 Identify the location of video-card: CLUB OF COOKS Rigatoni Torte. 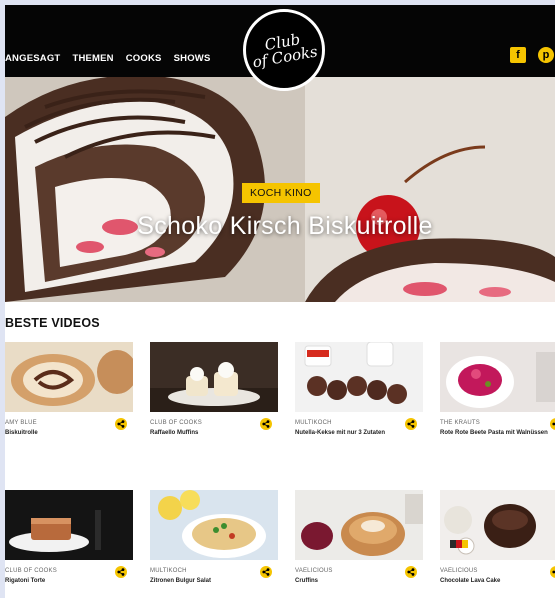
(69, 542).